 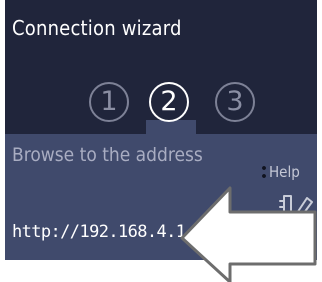 I want to click on wizard-title: Connection wizard, so click(x=97, y=28).